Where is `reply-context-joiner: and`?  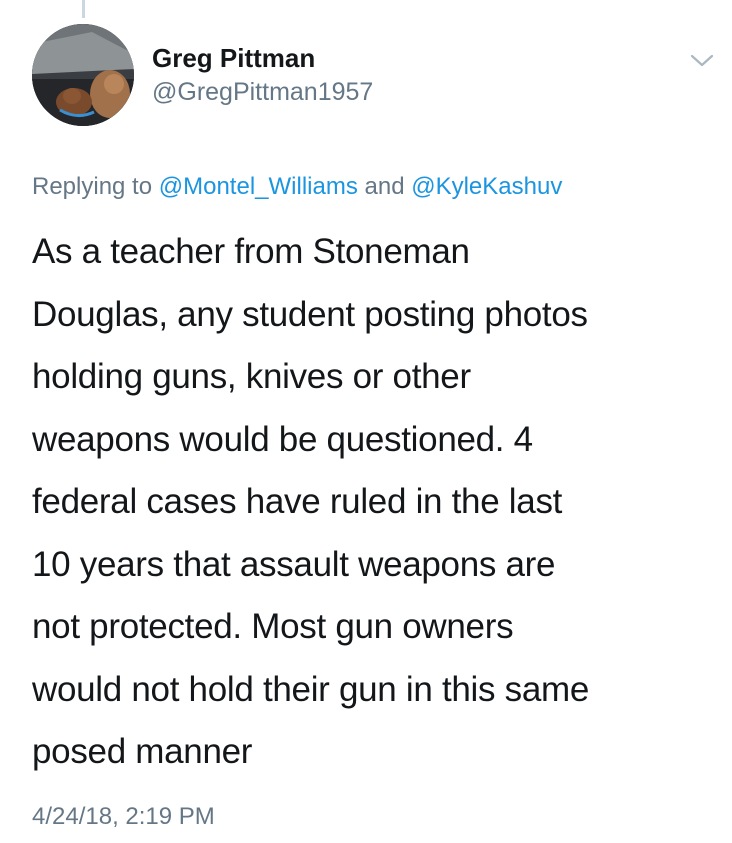 reply-context-joiner: and is located at coordinates (384, 186).